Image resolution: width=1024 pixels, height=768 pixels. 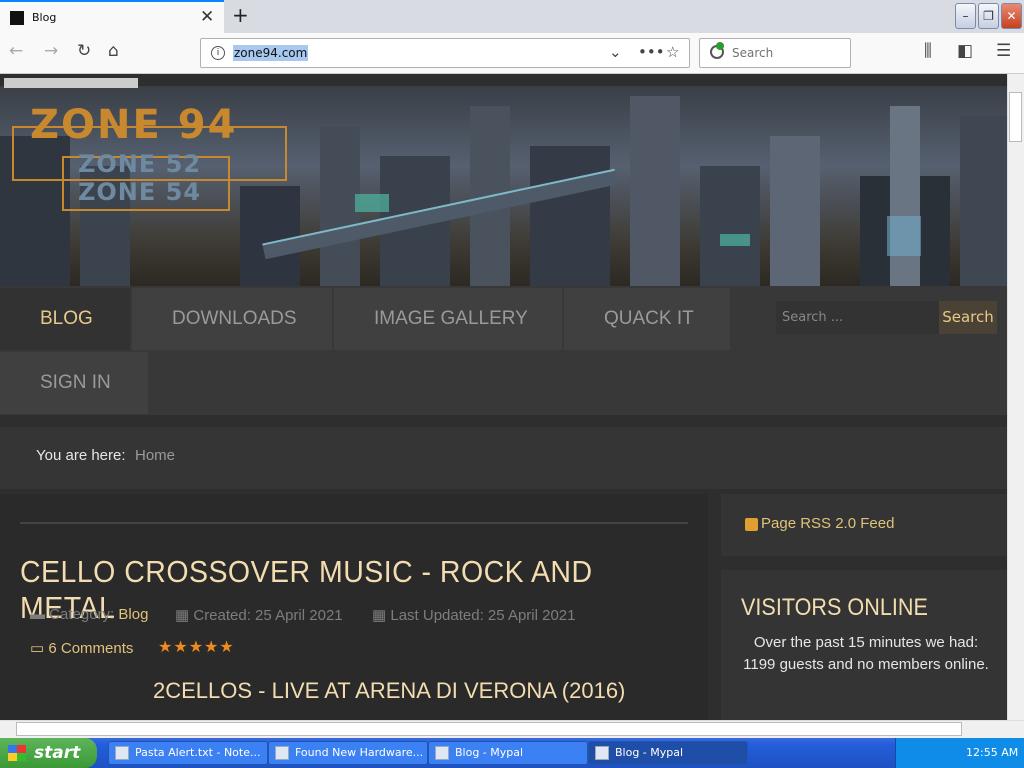 What do you see at coordinates (51, 51) in the screenshot?
I see `forward-icon: →` at bounding box center [51, 51].